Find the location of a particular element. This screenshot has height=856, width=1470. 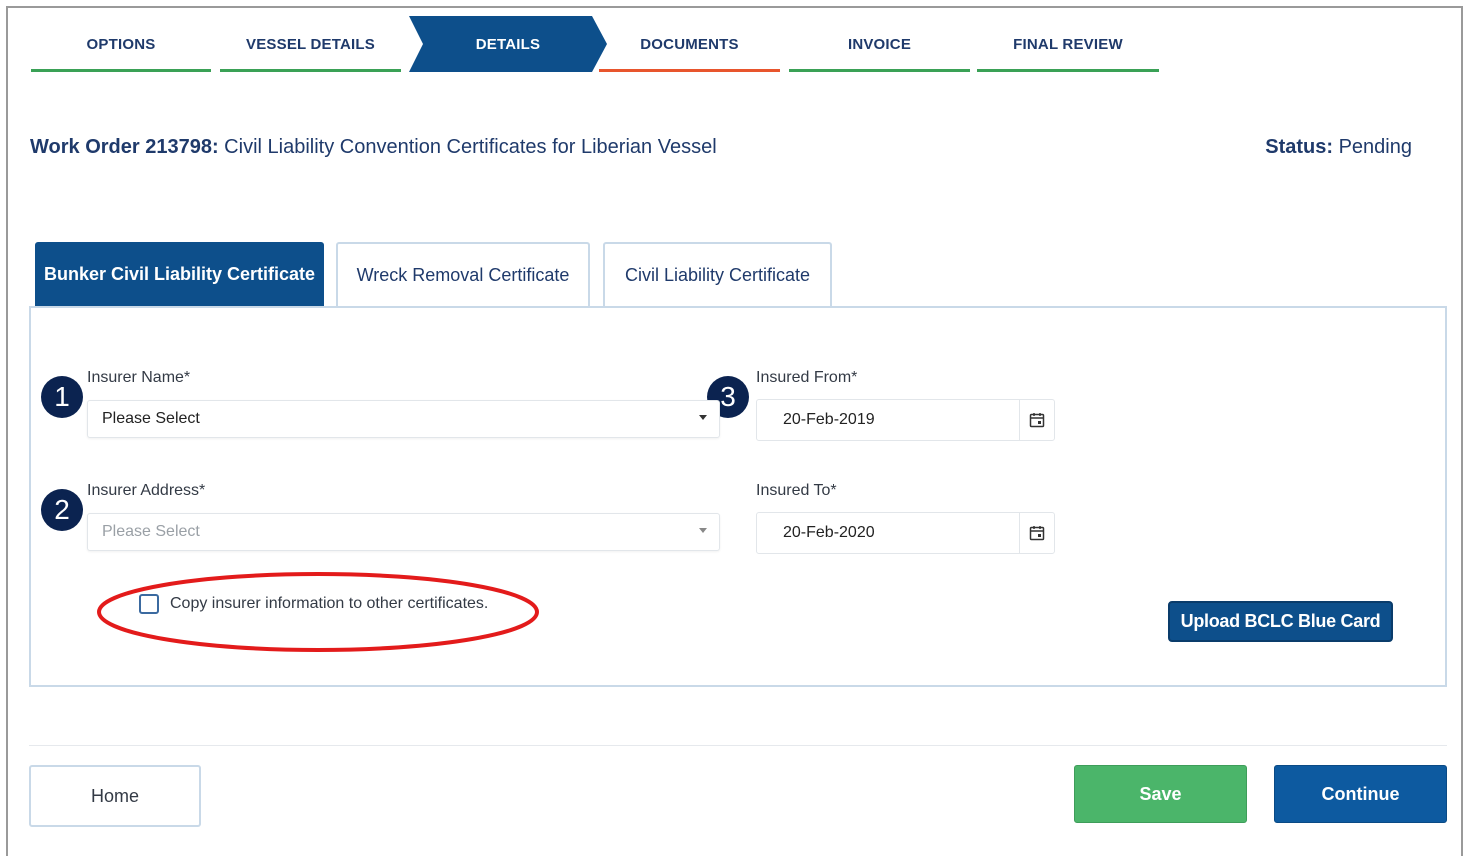

step-label: OPTIONS is located at coordinates (121, 44).